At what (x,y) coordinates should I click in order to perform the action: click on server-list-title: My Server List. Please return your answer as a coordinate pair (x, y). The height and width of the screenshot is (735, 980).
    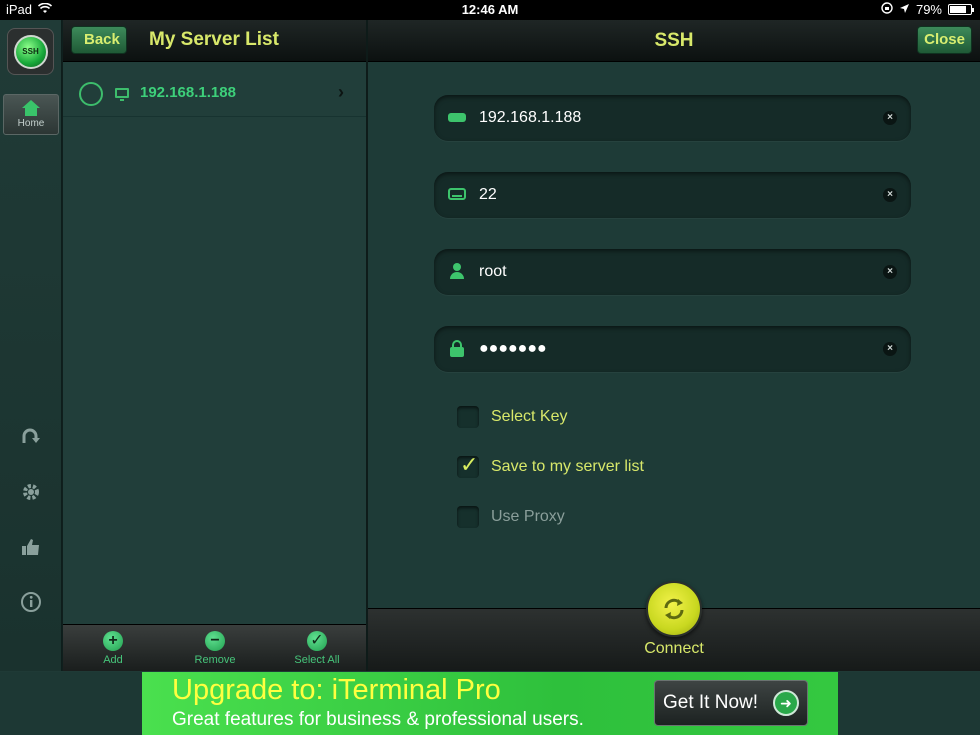
    Looking at the image, I should click on (214, 39).